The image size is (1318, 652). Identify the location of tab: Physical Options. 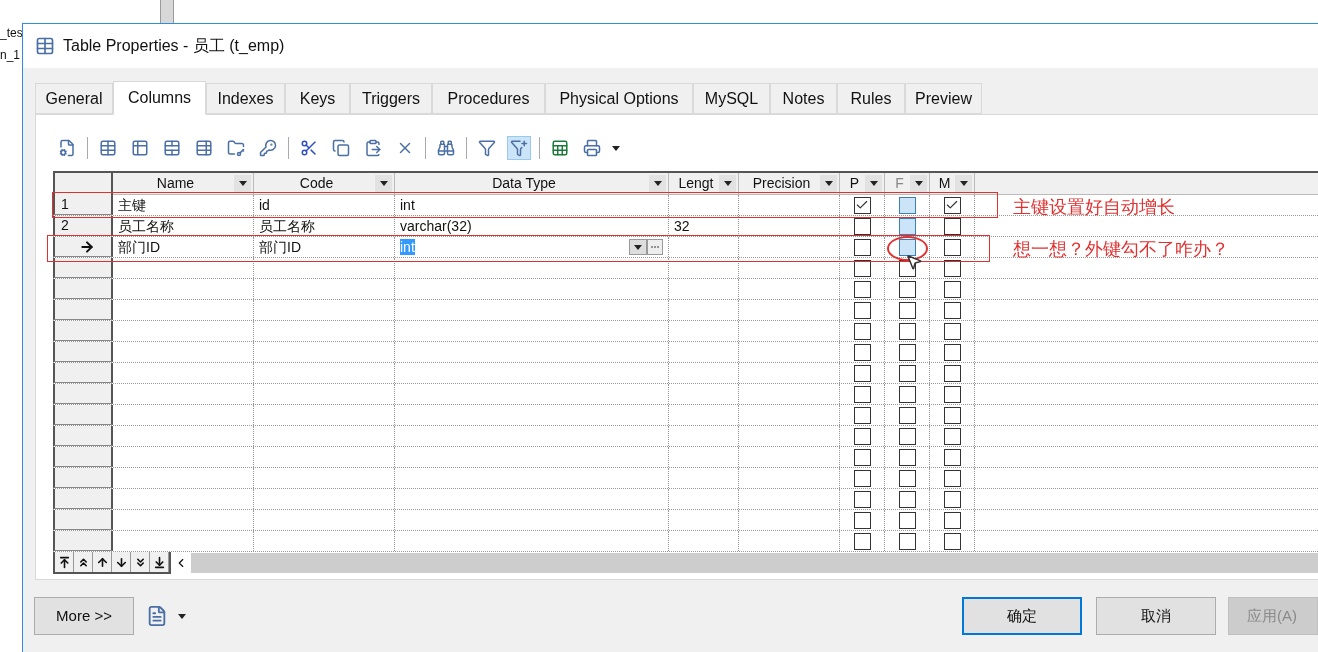
(619, 98).